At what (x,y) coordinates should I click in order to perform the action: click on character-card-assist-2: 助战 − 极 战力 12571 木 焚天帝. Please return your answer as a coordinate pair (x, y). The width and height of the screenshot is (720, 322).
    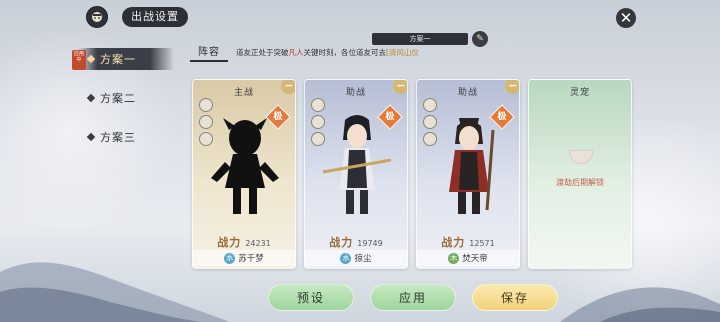
    Looking at the image, I should click on (468, 174).